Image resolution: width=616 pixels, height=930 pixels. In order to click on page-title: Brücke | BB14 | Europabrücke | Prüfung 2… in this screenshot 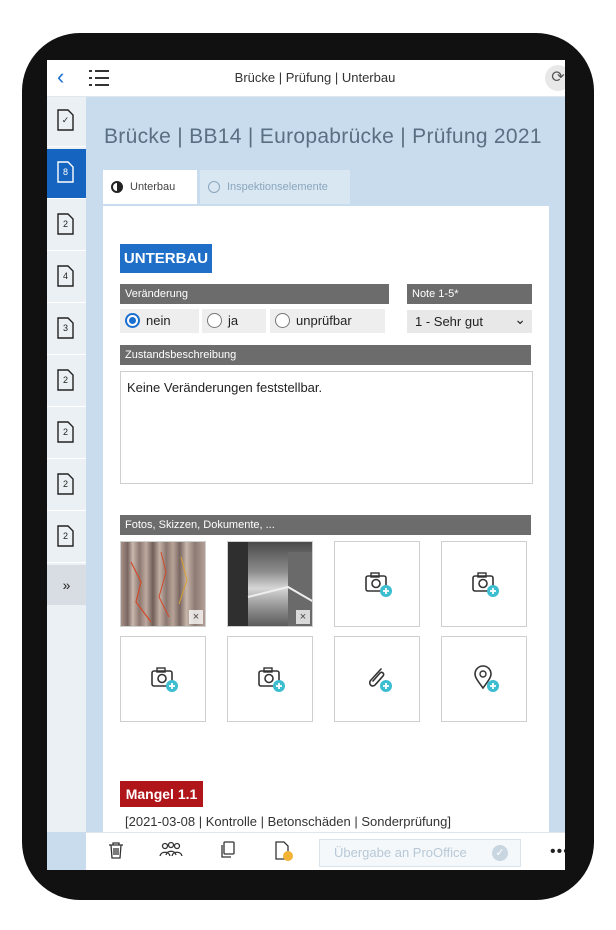, I will do `click(323, 136)`.